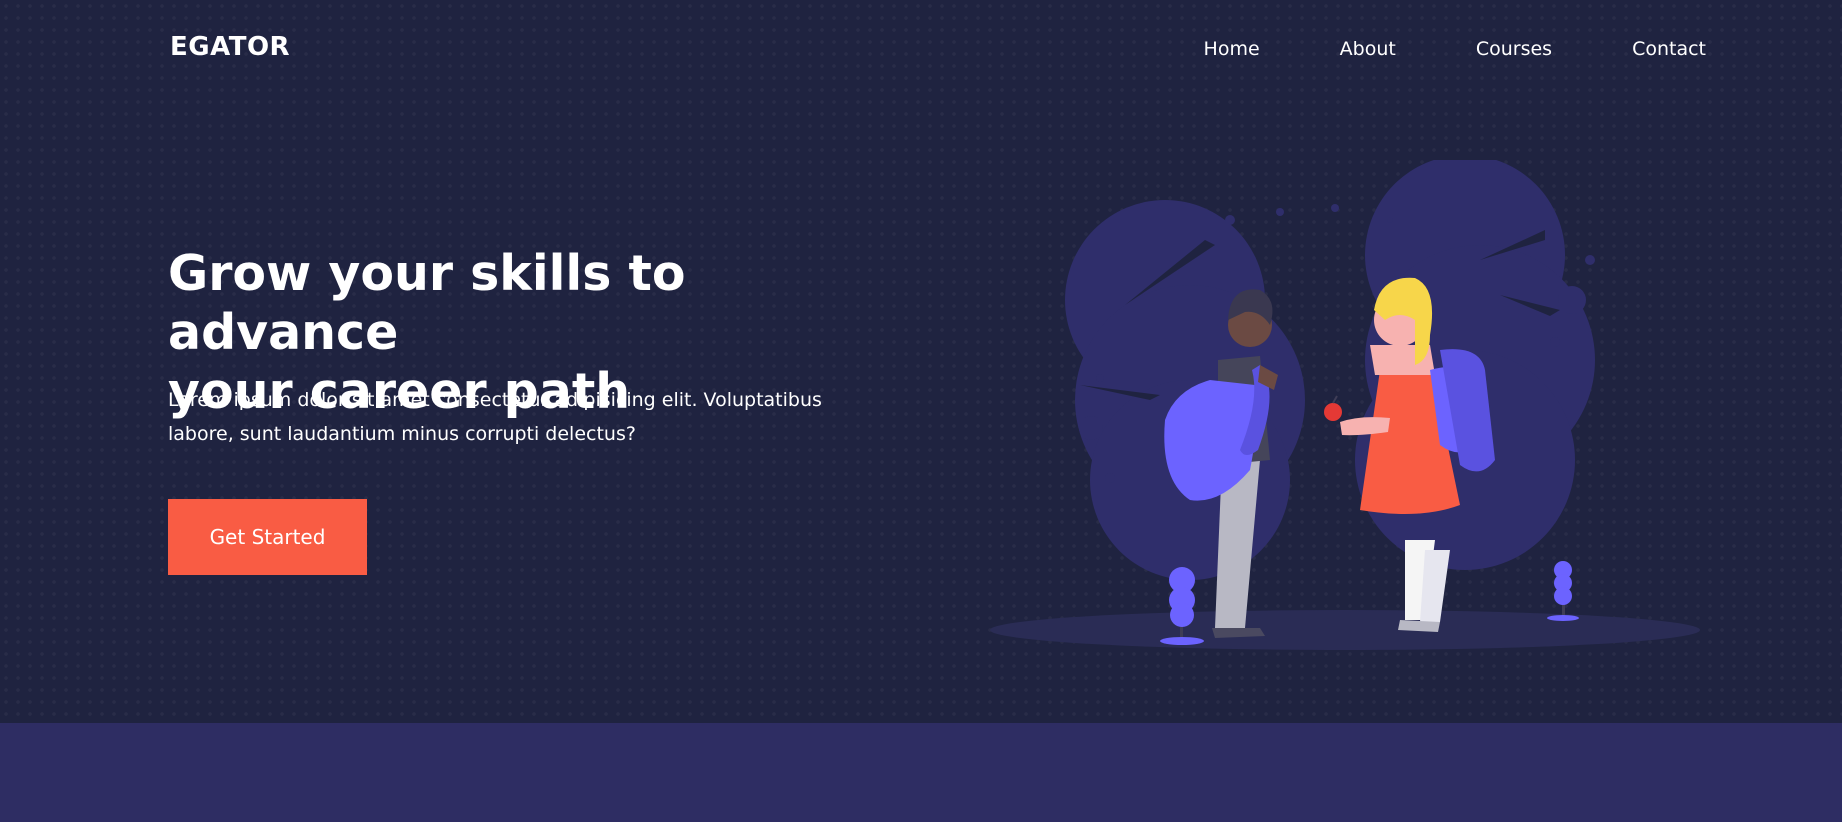 Image resolution: width=1842 pixels, height=822 pixels. I want to click on next-section-band, so click(921, 772).